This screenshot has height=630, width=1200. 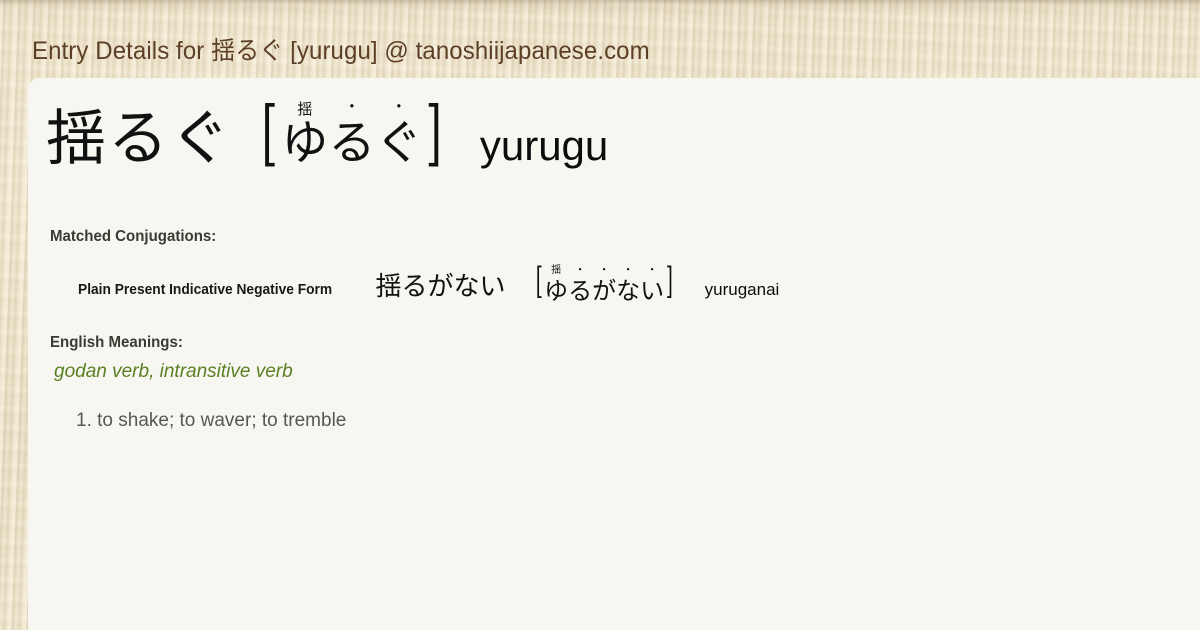 I want to click on definition-list: 1. to shake; to waver; to tremble, so click(x=211, y=420).